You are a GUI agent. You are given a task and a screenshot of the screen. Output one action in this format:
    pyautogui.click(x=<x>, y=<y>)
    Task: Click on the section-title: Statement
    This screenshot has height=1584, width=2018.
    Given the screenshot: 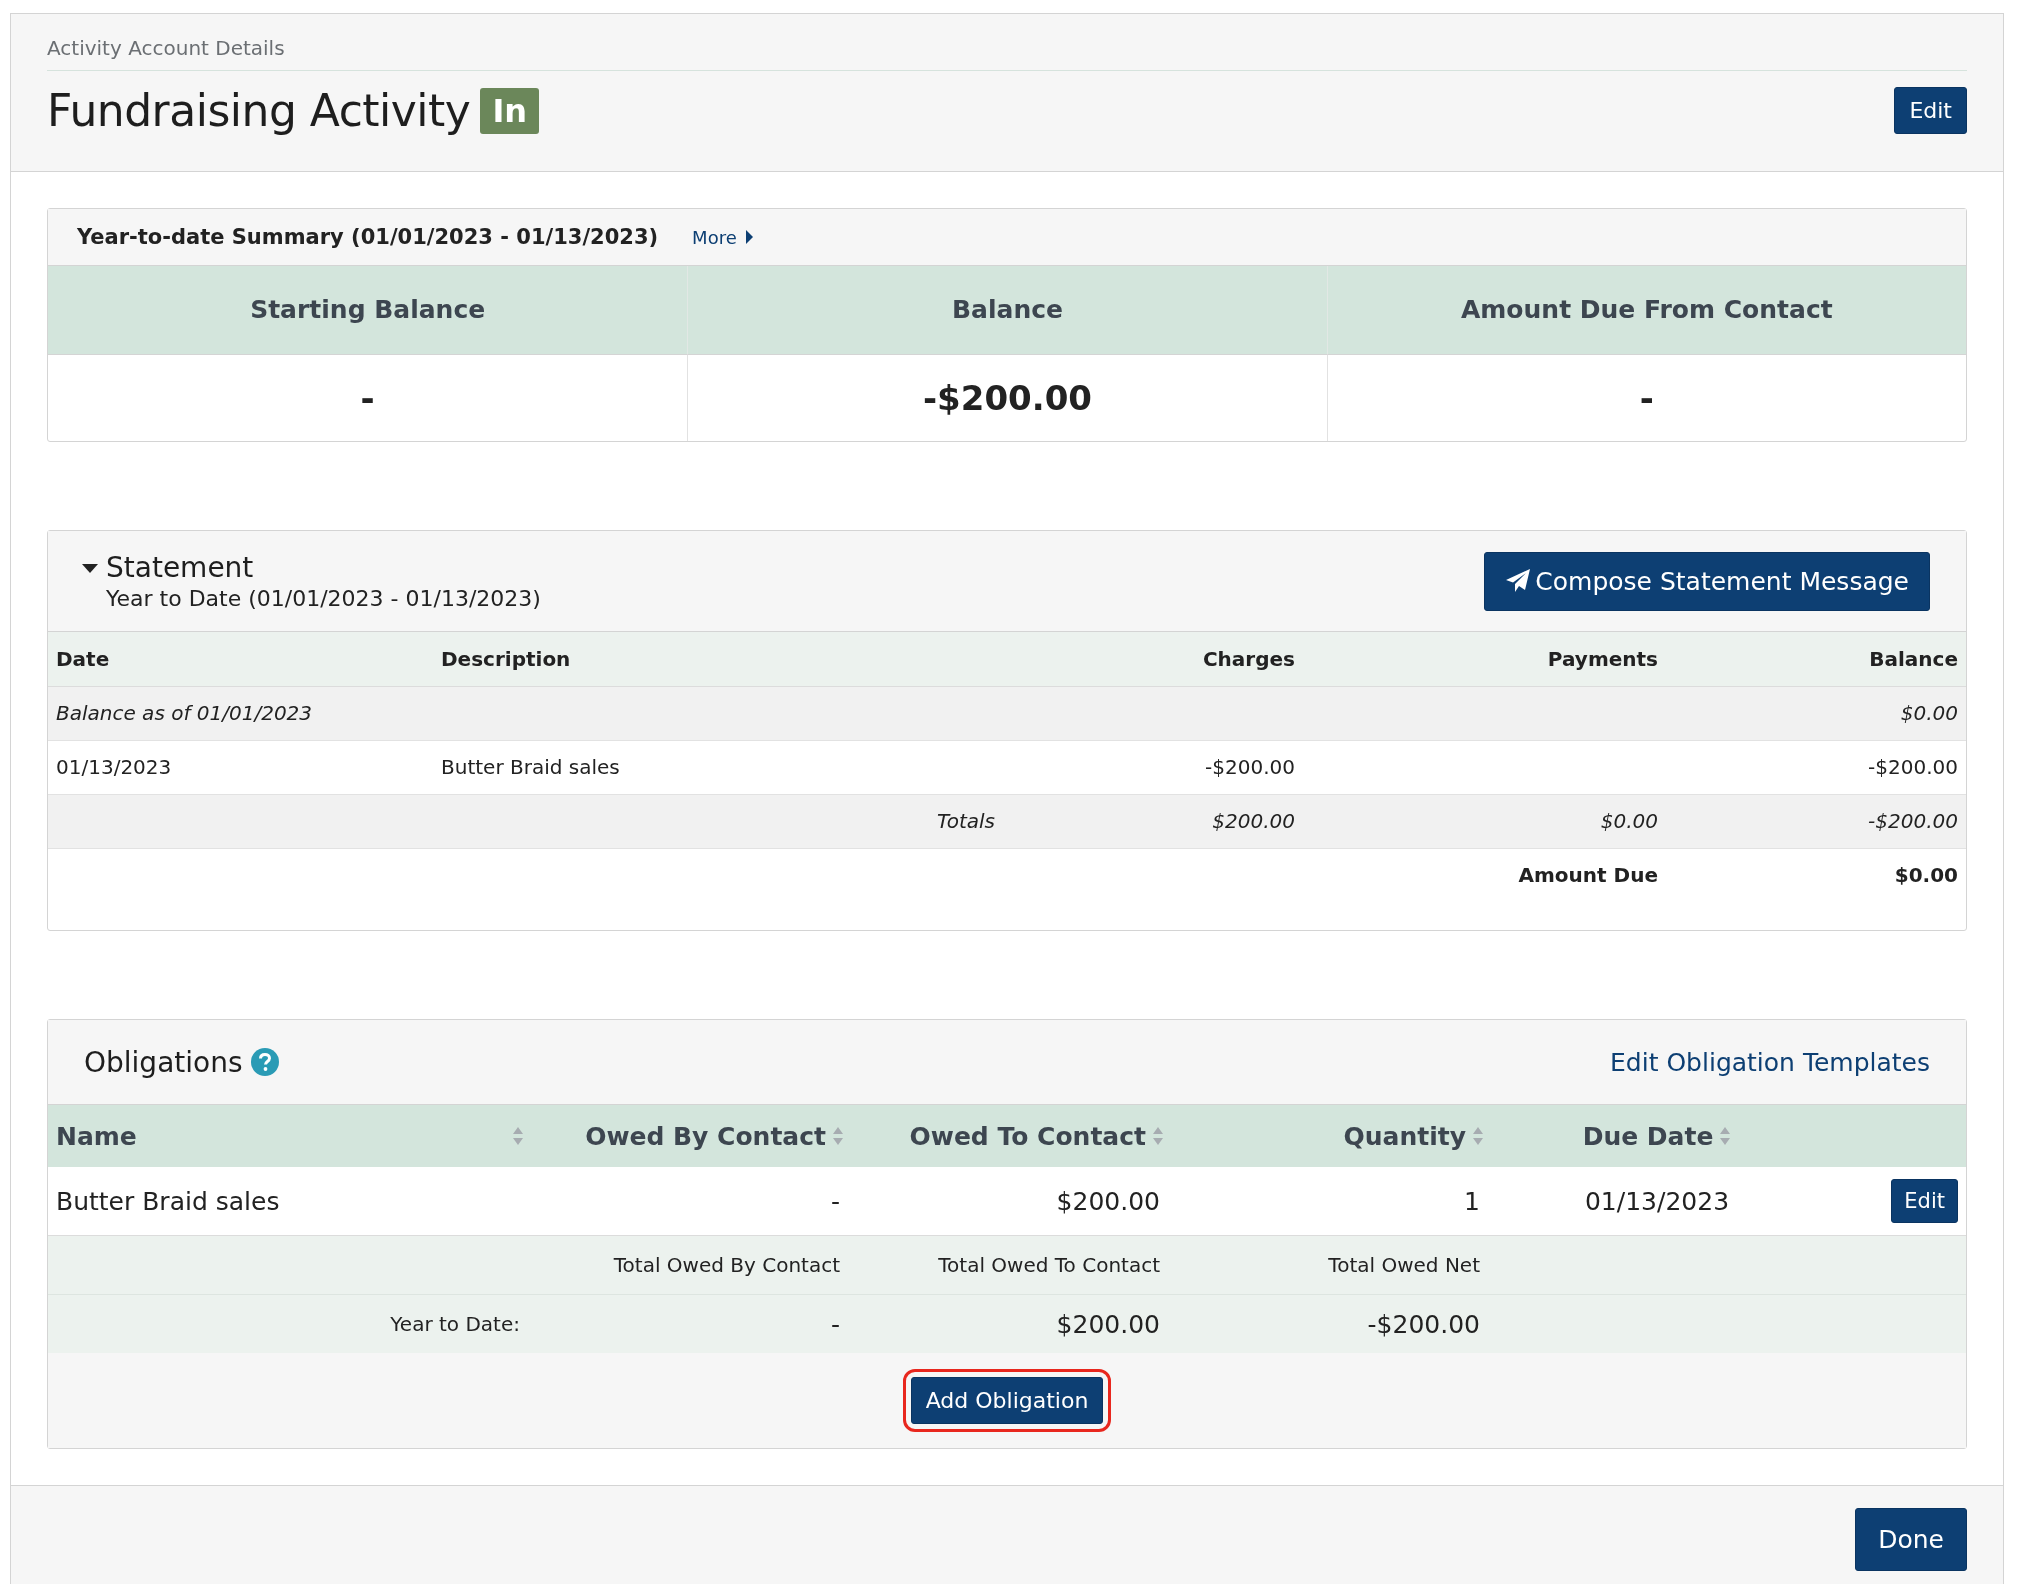 What is the action you would take?
    pyautogui.click(x=180, y=567)
    